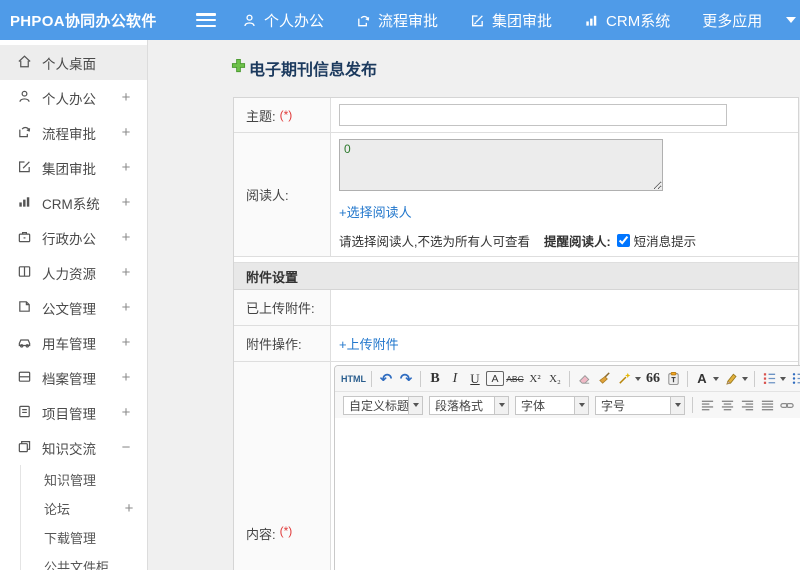 The image size is (800, 570). I want to click on select-readers-link: +选择阅读人, so click(375, 211).